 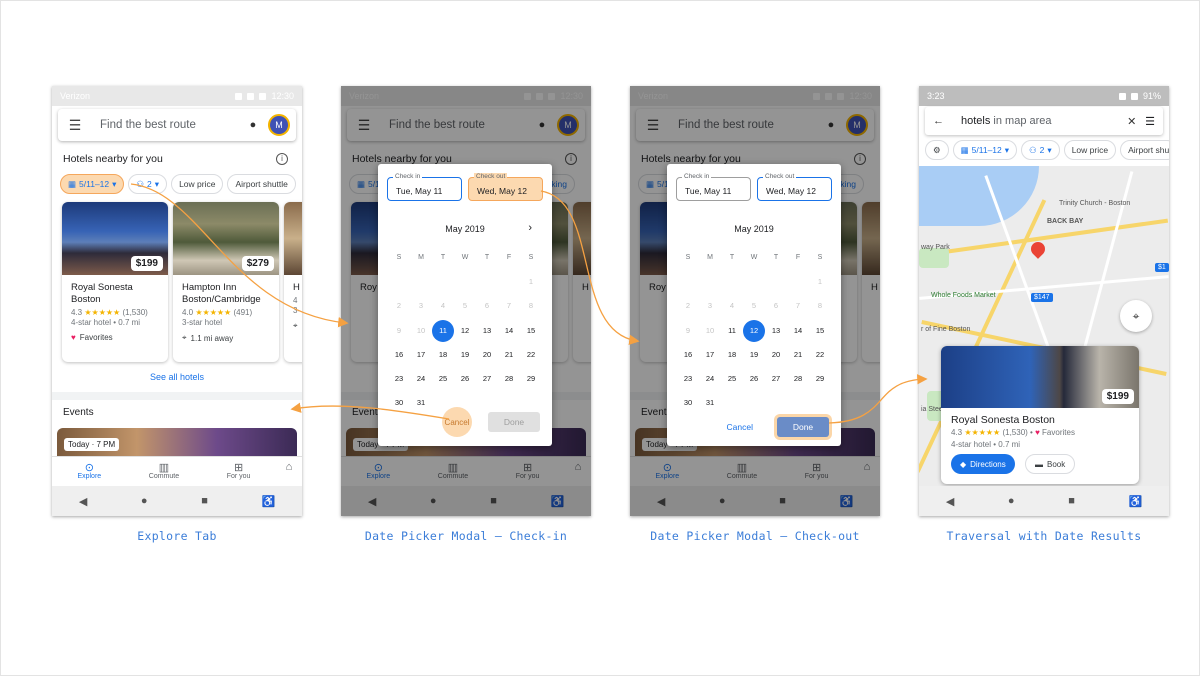 What do you see at coordinates (164, 471) in the screenshot?
I see `tab-commute: ▥ Commute` at bounding box center [164, 471].